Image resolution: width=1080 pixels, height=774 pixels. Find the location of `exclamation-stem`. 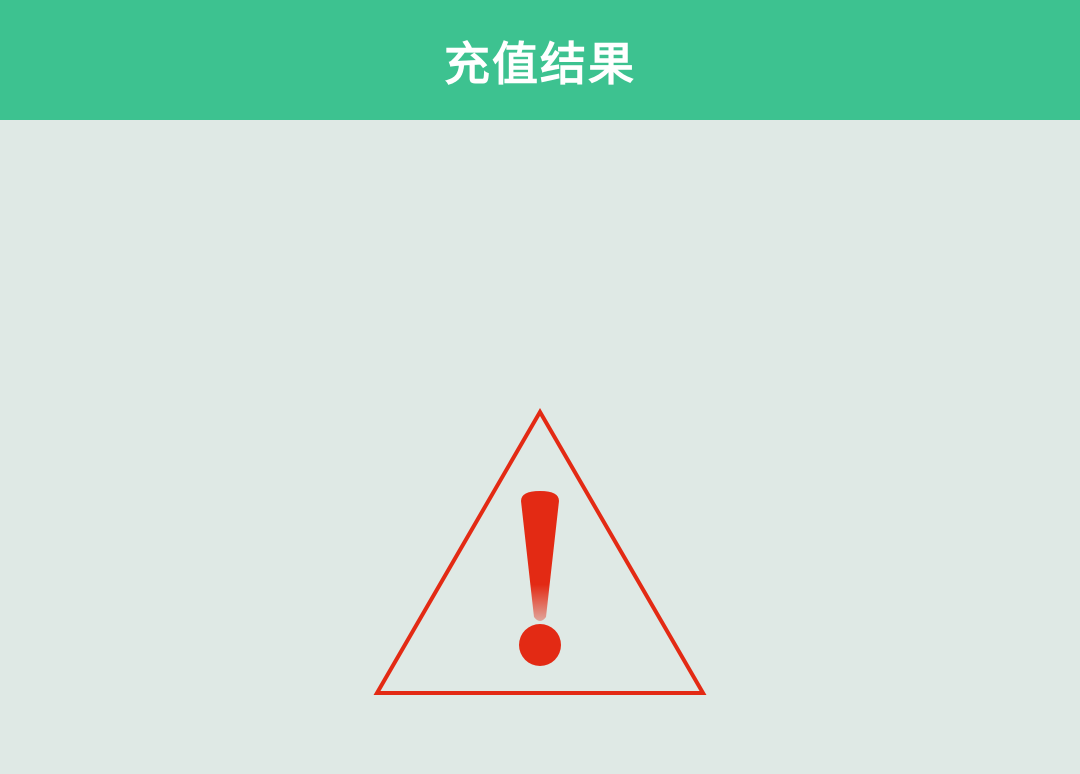

exclamation-stem is located at coordinates (540, 556).